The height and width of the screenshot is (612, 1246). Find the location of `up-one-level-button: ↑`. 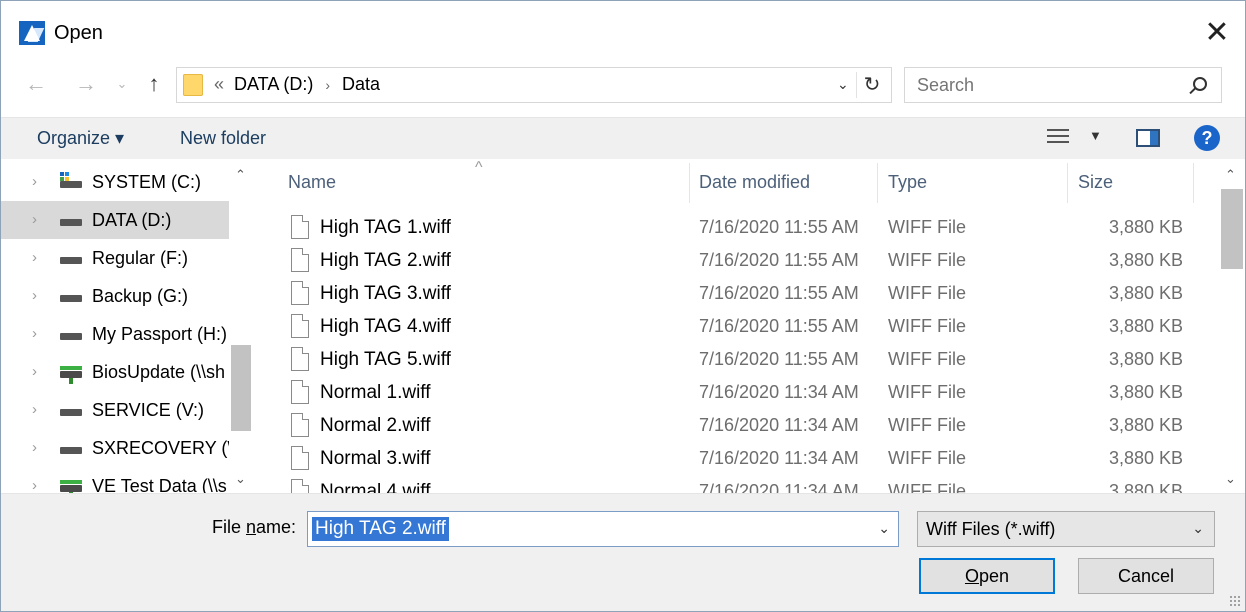

up-one-level-button: ↑ is located at coordinates (154, 84).